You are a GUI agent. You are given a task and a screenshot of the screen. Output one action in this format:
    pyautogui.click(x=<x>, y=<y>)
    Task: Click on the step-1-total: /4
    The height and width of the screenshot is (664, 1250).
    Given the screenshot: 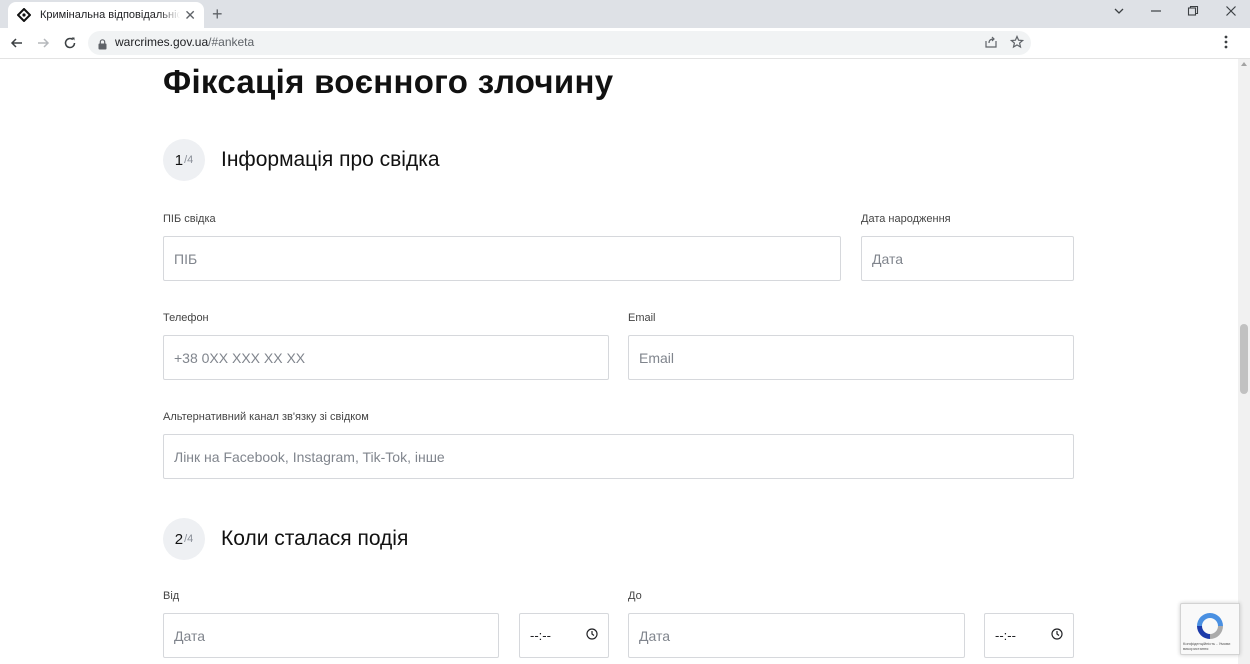 What is the action you would take?
    pyautogui.click(x=189, y=160)
    